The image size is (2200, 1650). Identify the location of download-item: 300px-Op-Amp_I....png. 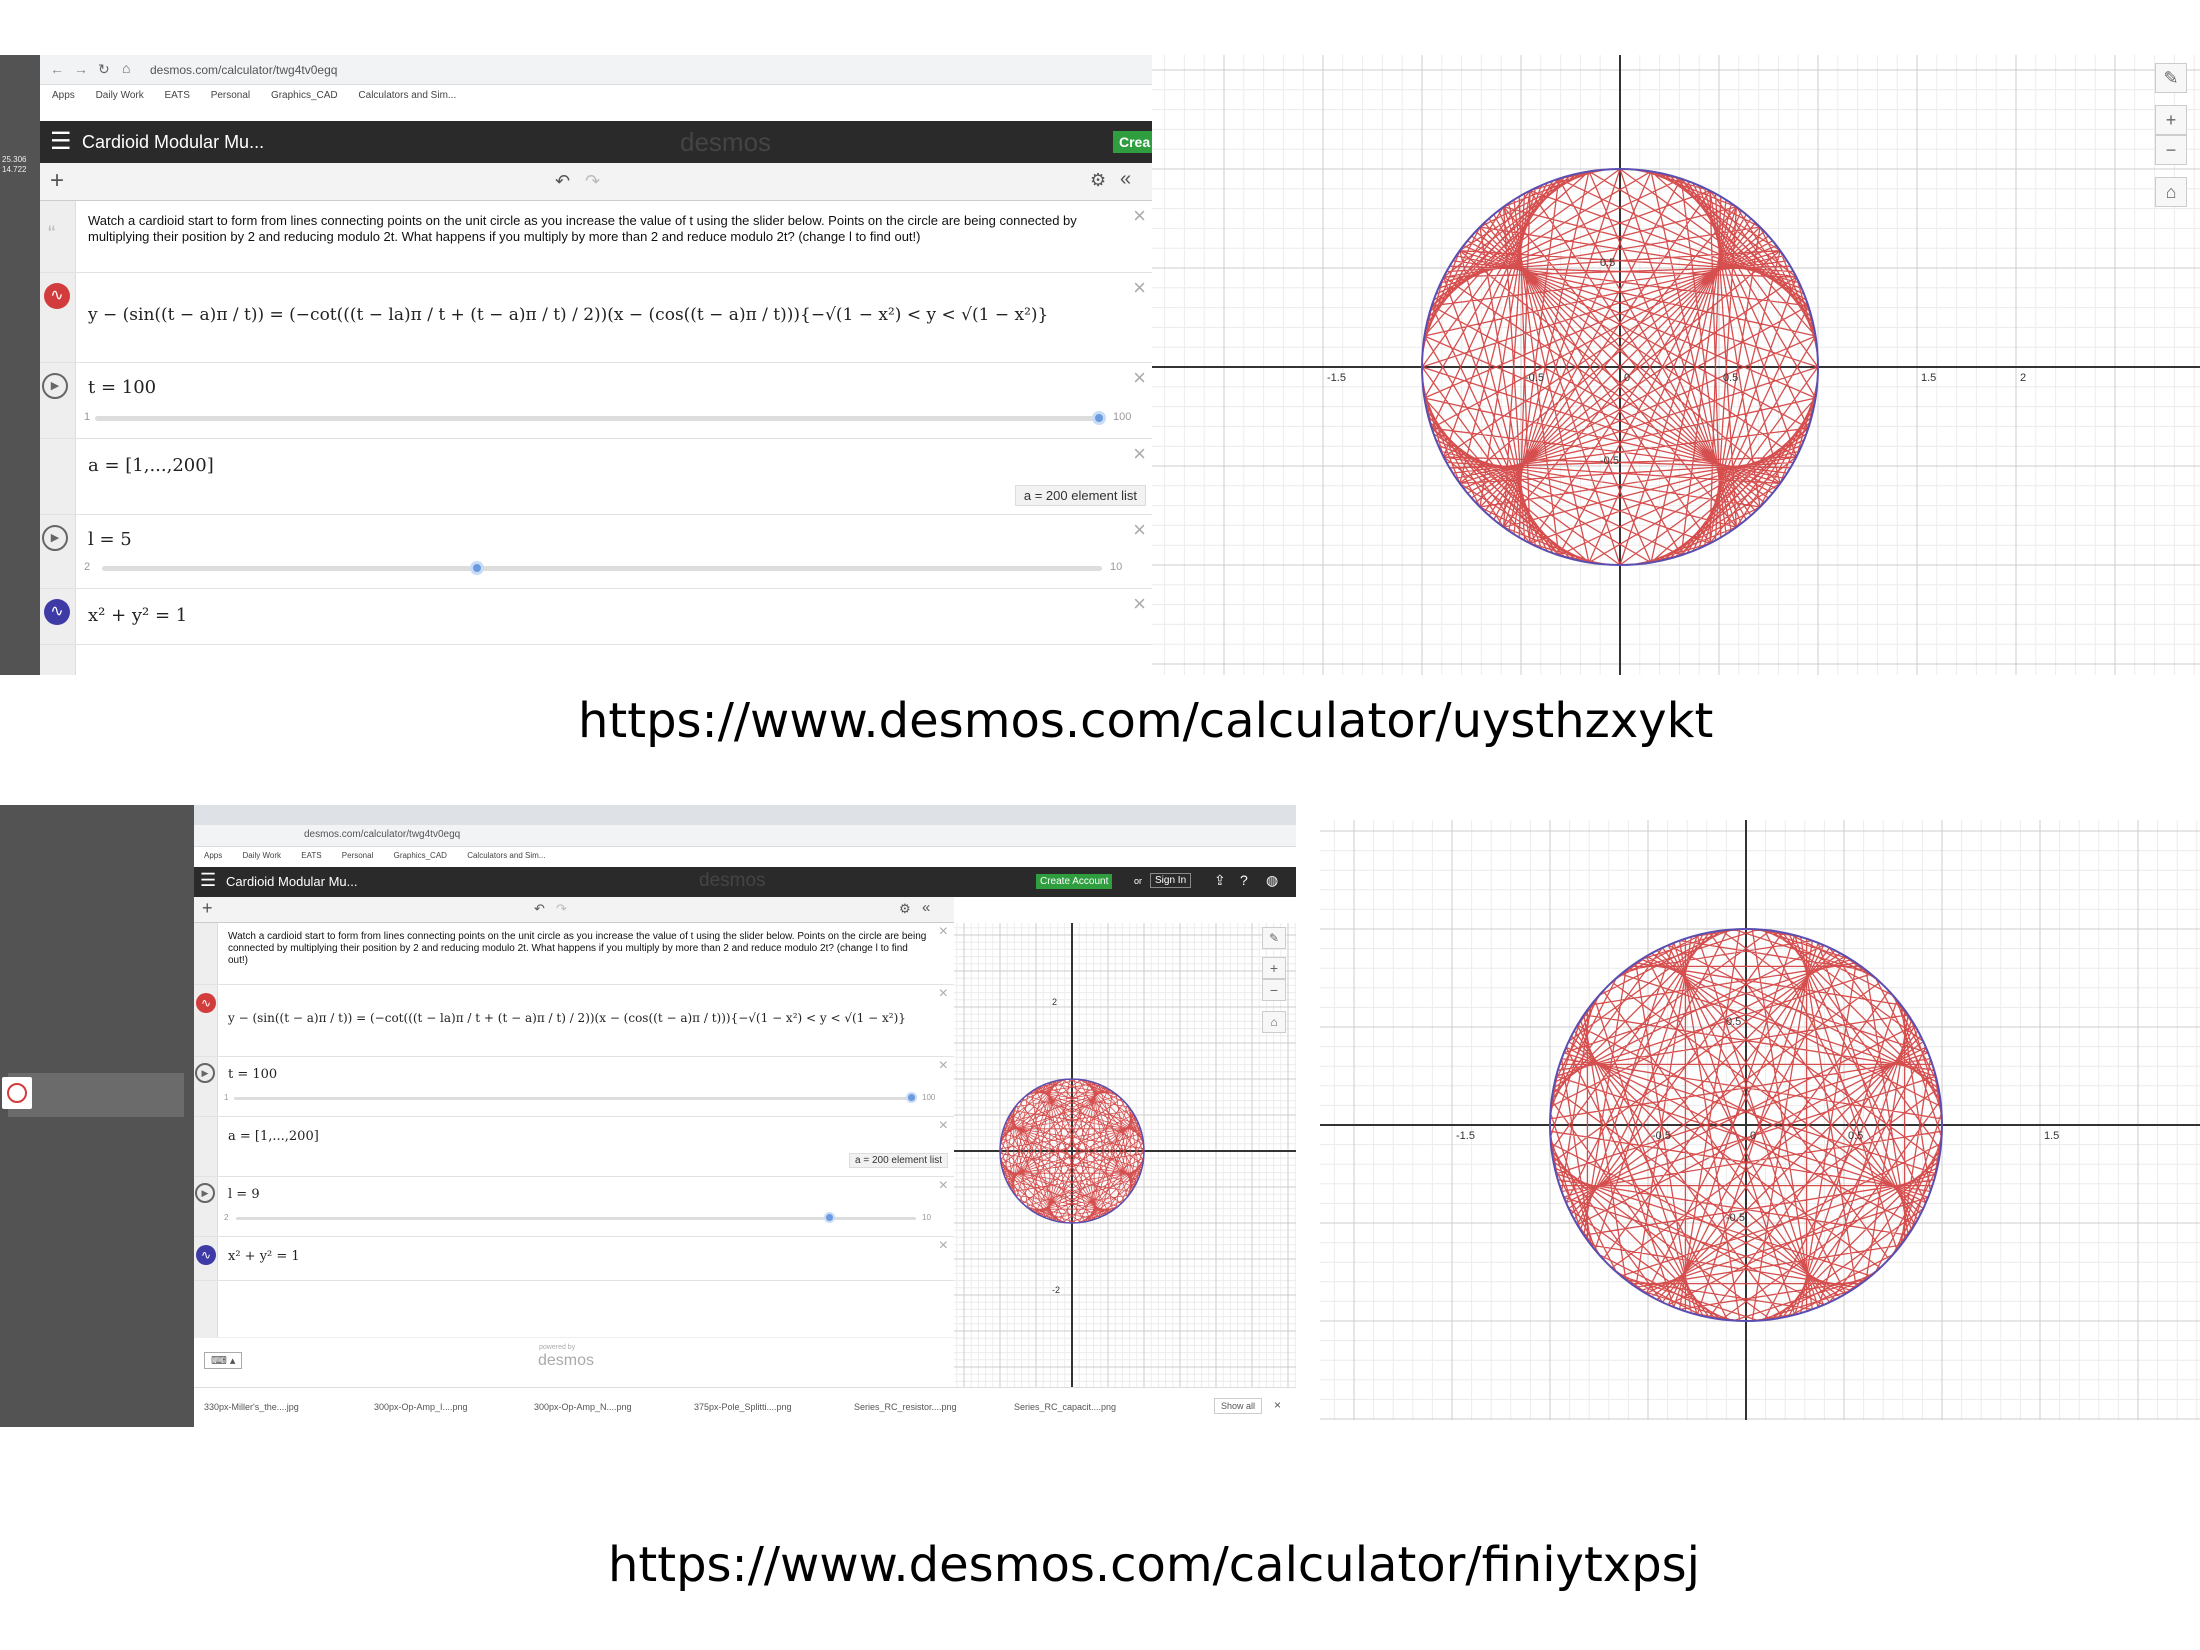
(421, 1407).